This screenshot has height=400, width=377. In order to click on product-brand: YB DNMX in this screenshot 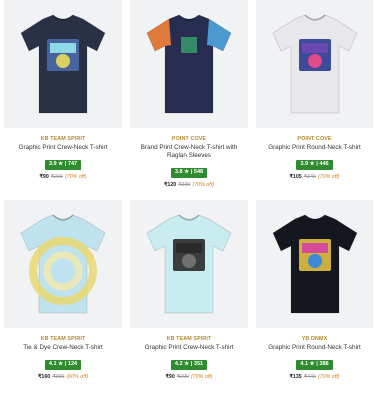, I will do `click(314, 339)`.